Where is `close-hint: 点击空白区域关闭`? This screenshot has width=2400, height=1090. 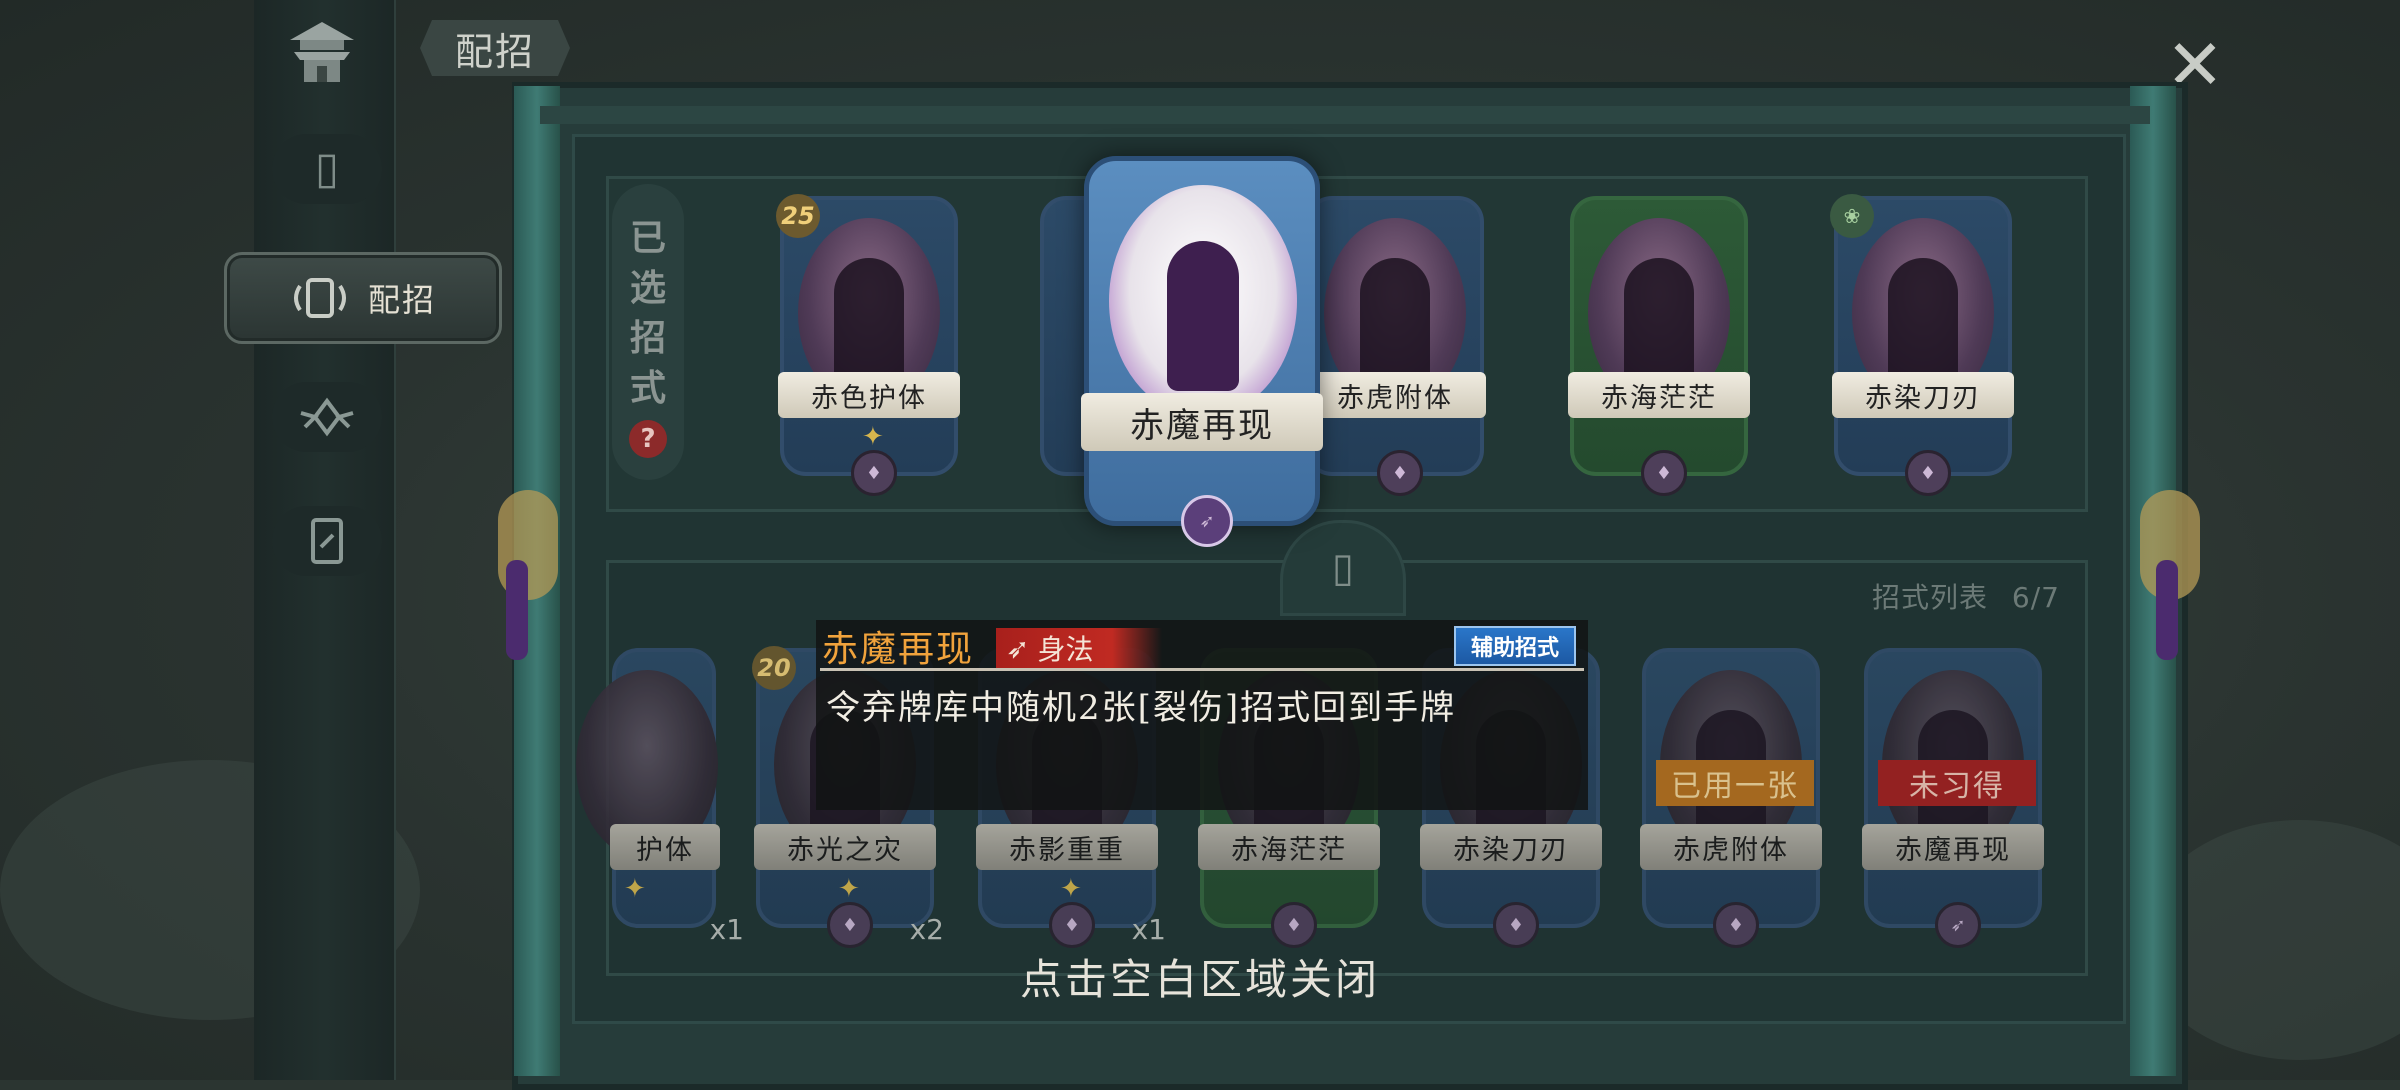
close-hint: 点击空白区域关闭 is located at coordinates (1200, 979).